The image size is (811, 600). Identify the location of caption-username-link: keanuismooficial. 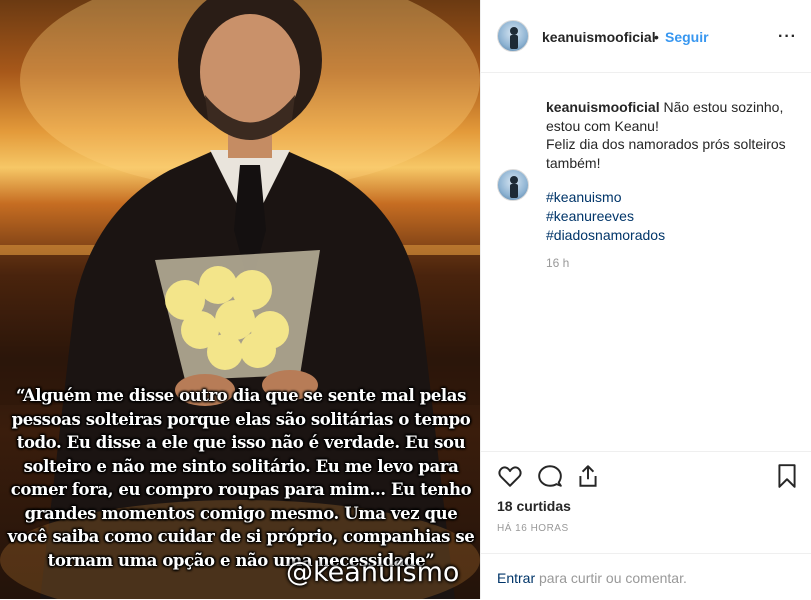
(603, 107).